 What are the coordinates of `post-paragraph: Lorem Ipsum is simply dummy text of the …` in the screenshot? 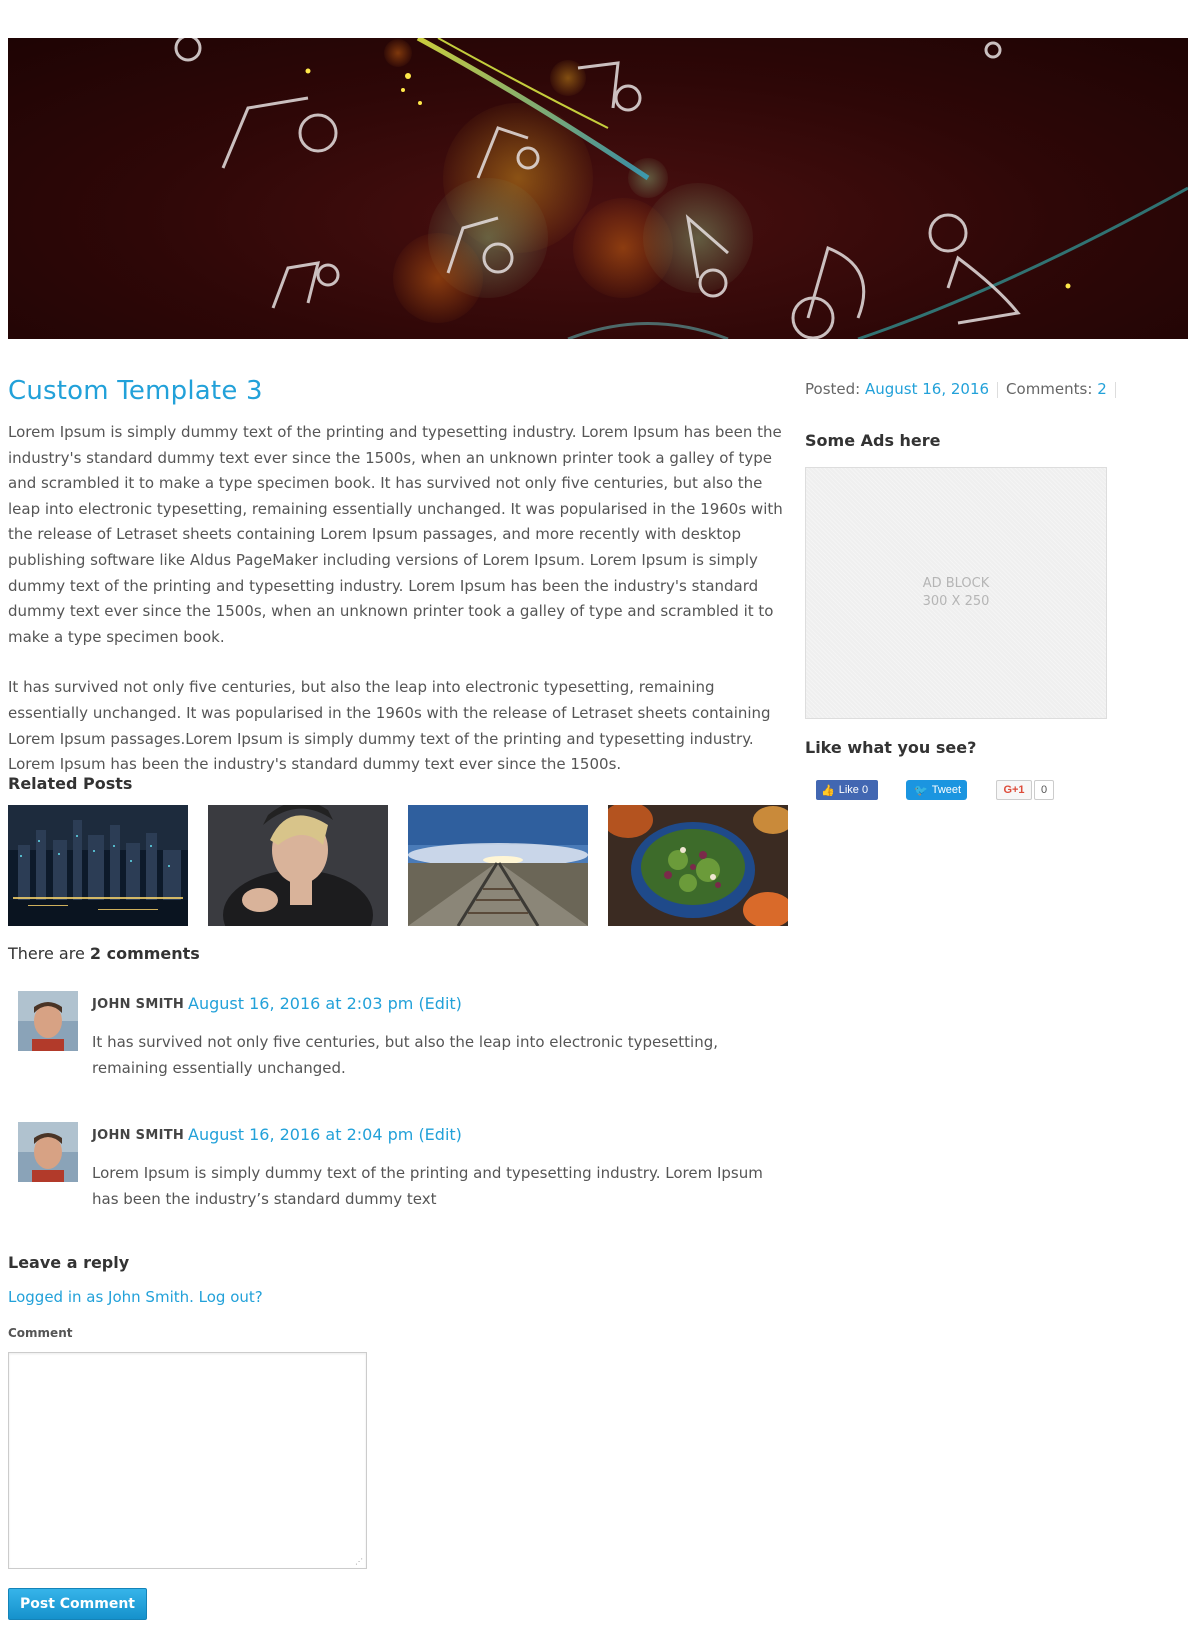 It's located at (395, 534).